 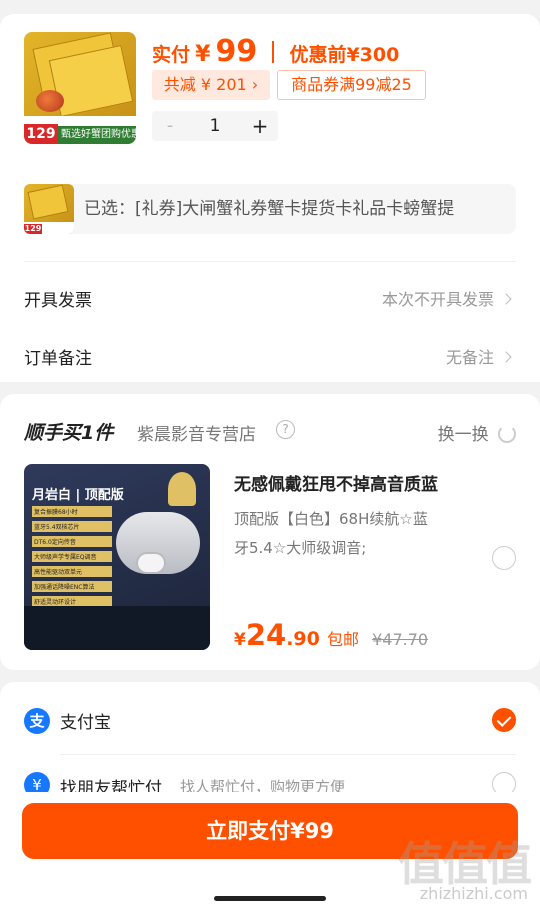 What do you see at coordinates (170, 126) in the screenshot?
I see `quantity-decrease-button: -` at bounding box center [170, 126].